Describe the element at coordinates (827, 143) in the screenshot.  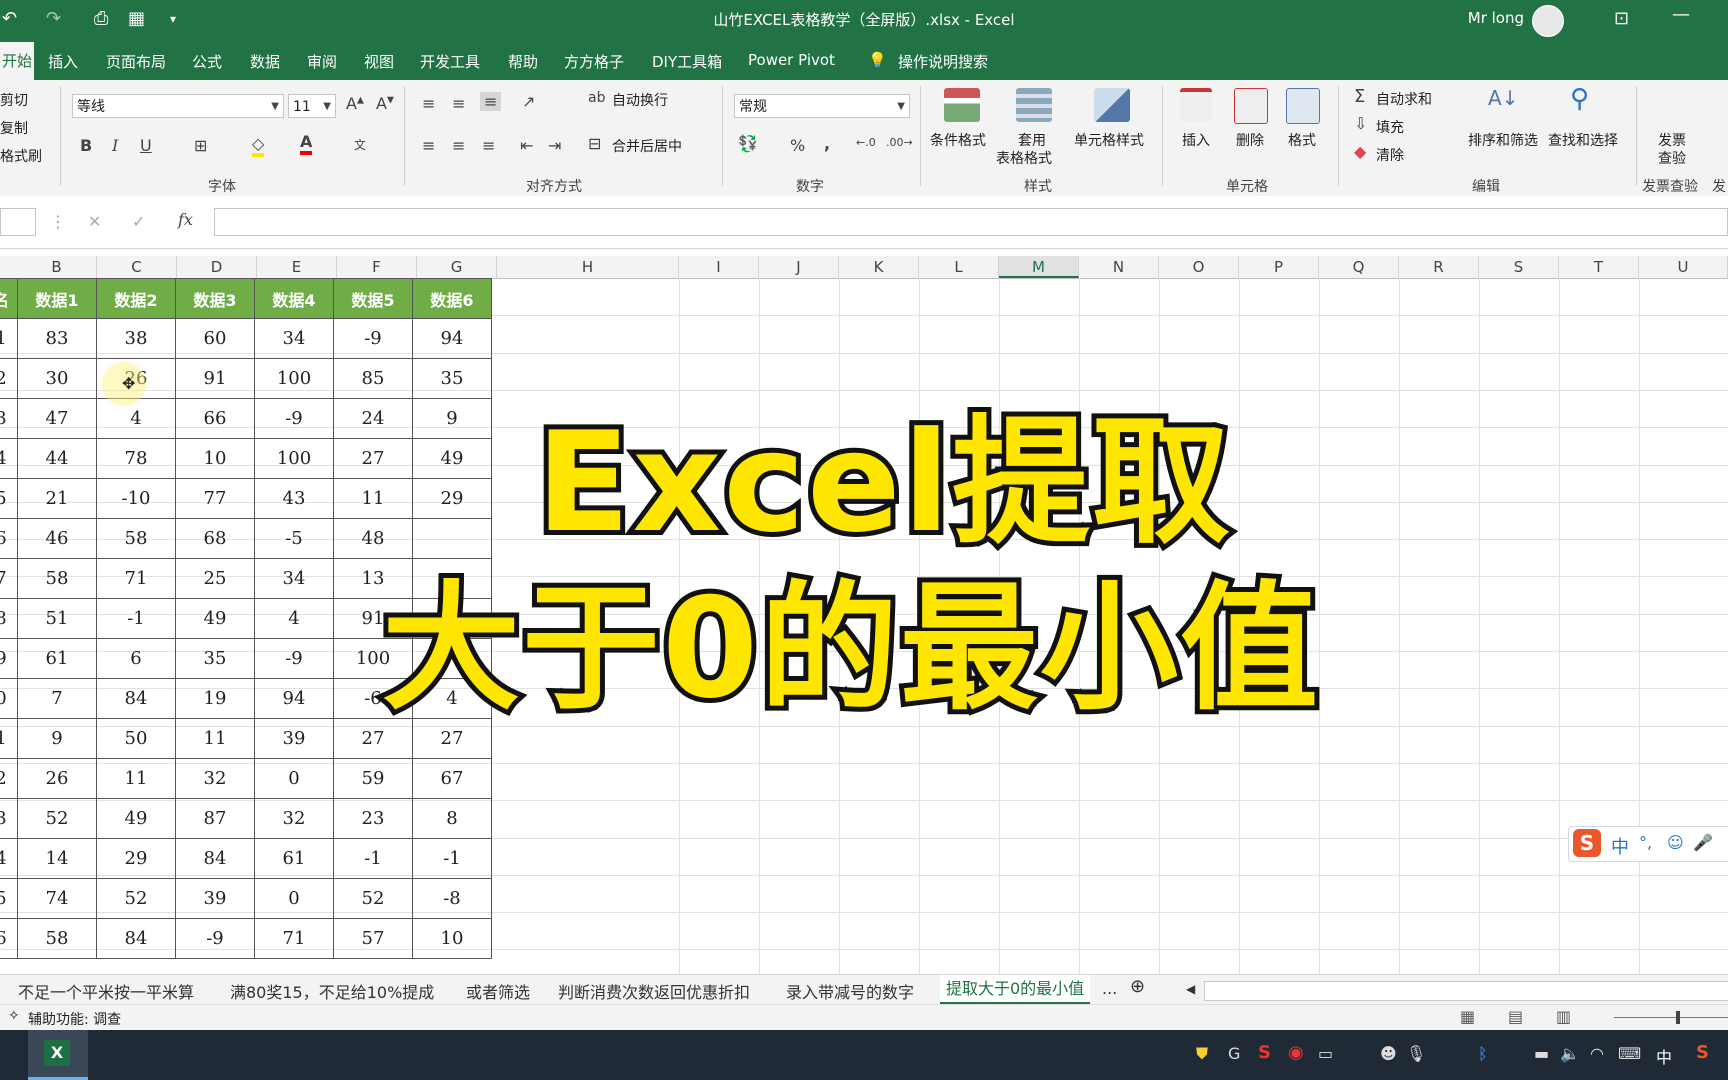
I see `comma-button: ,` at that location.